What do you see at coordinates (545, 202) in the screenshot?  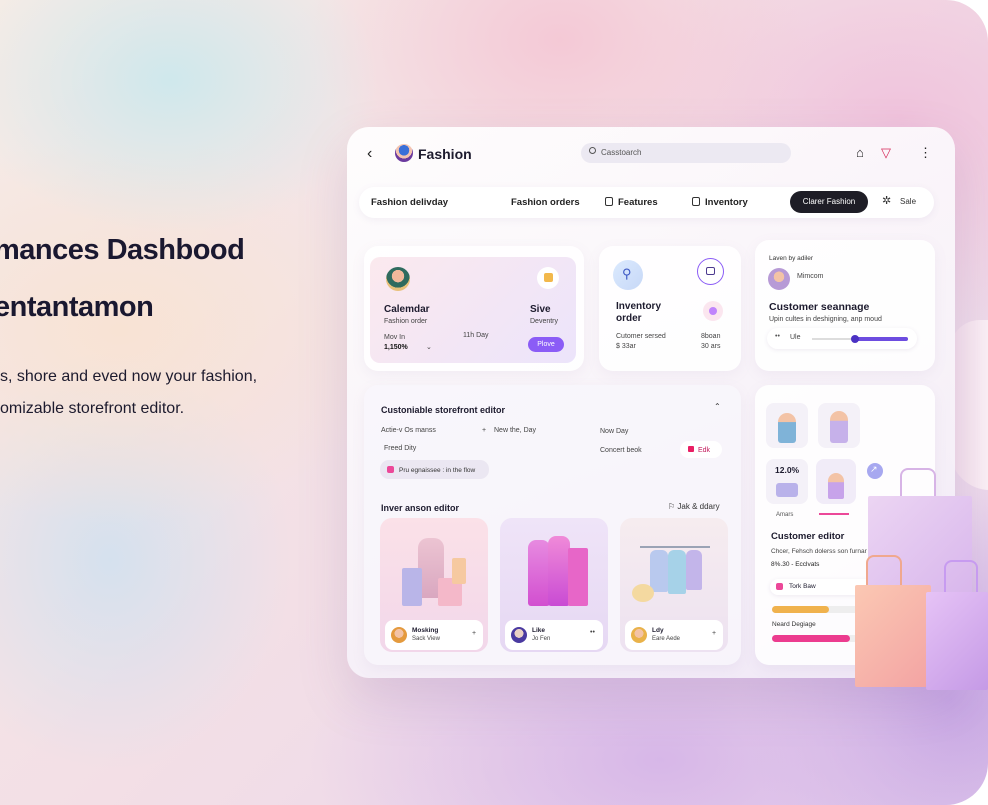 I see `tab-fashion-orders: Fashion orders` at bounding box center [545, 202].